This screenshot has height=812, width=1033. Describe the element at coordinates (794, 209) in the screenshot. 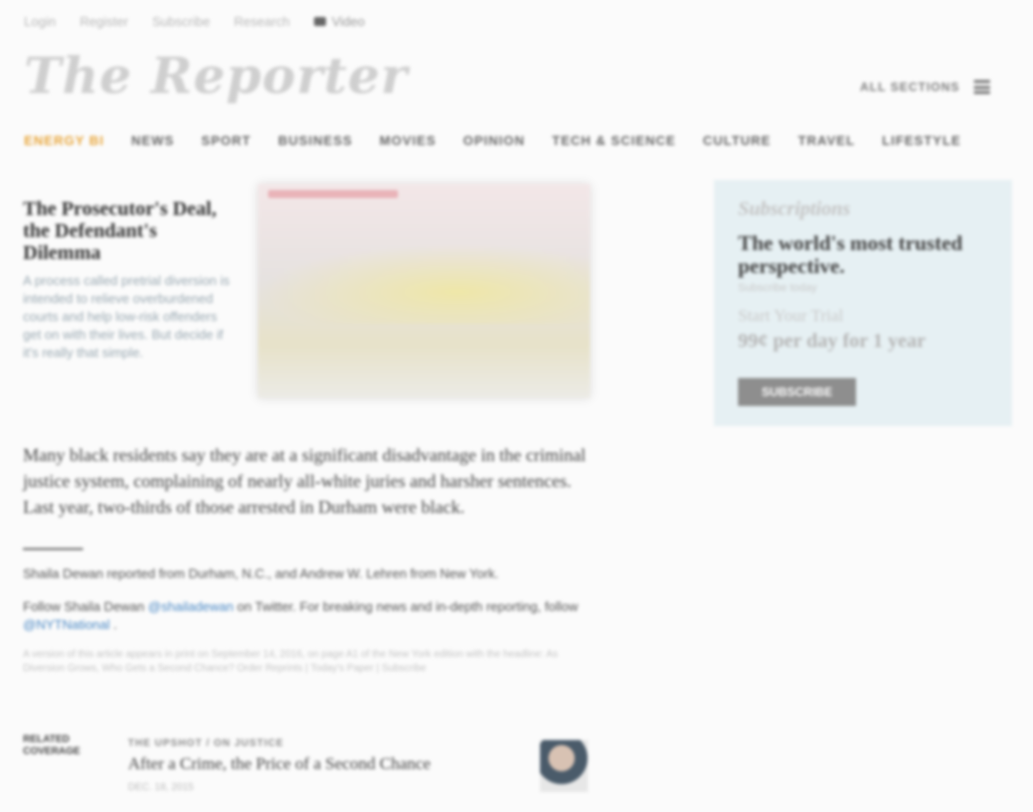

I see `promo-brand: Subscriptions` at that location.